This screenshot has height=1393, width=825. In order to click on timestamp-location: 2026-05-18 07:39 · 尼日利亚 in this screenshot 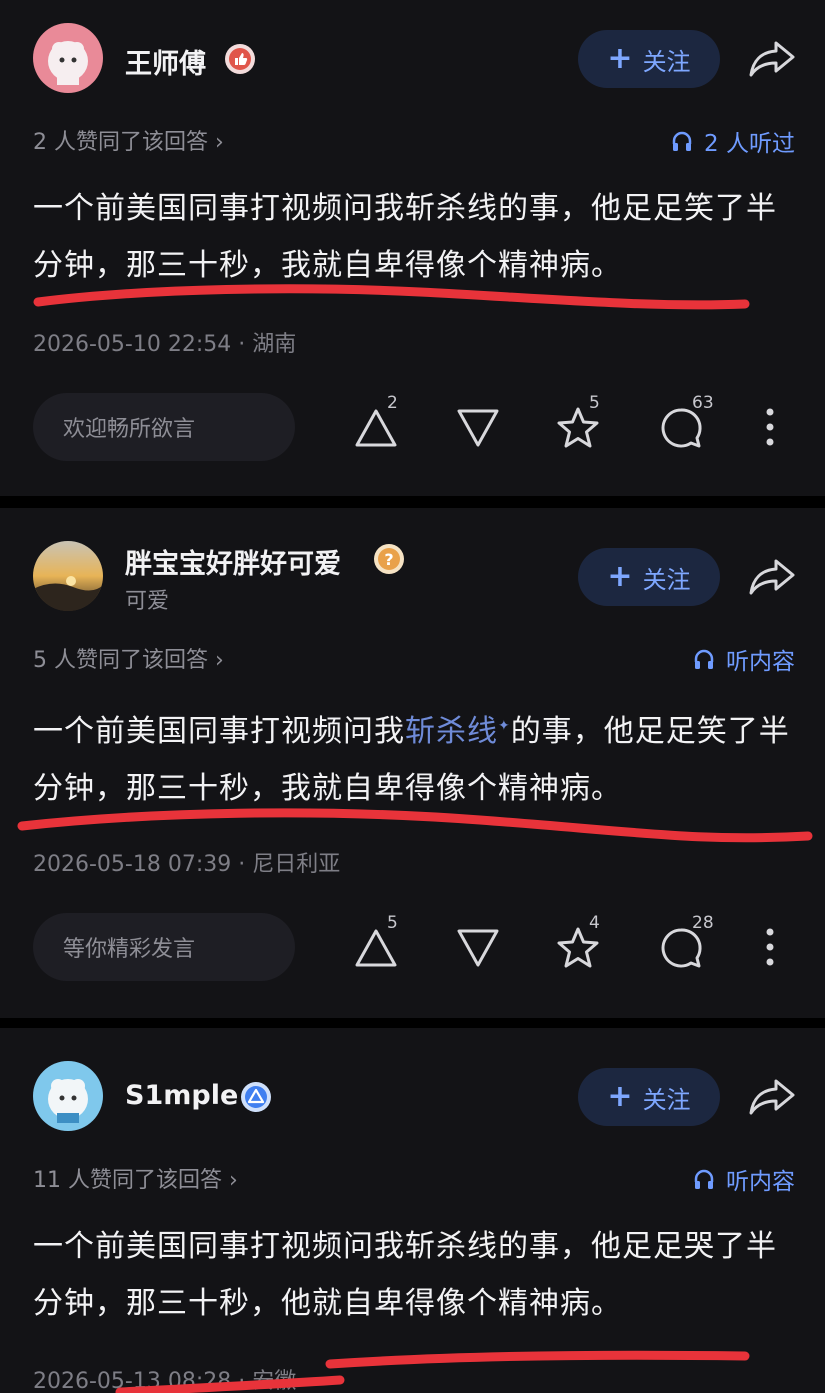, I will do `click(187, 864)`.